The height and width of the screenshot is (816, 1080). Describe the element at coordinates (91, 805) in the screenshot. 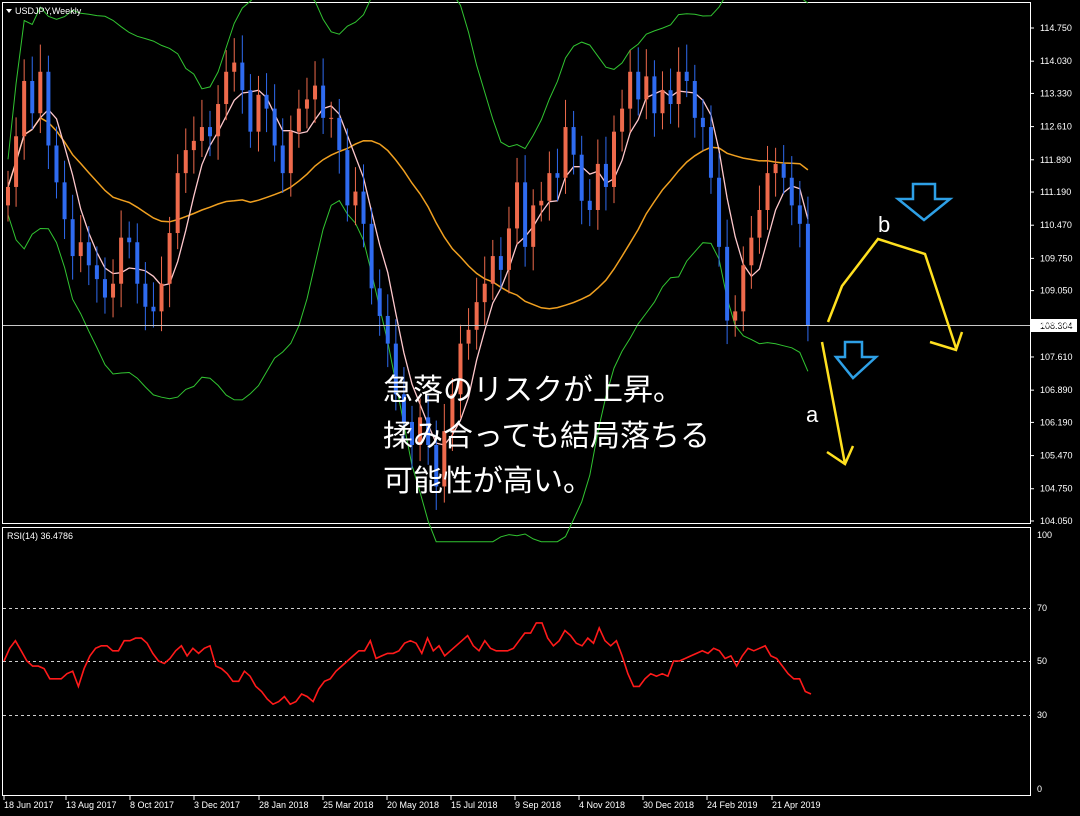

I see `date-tick-label: 13 Aug 2017` at that location.